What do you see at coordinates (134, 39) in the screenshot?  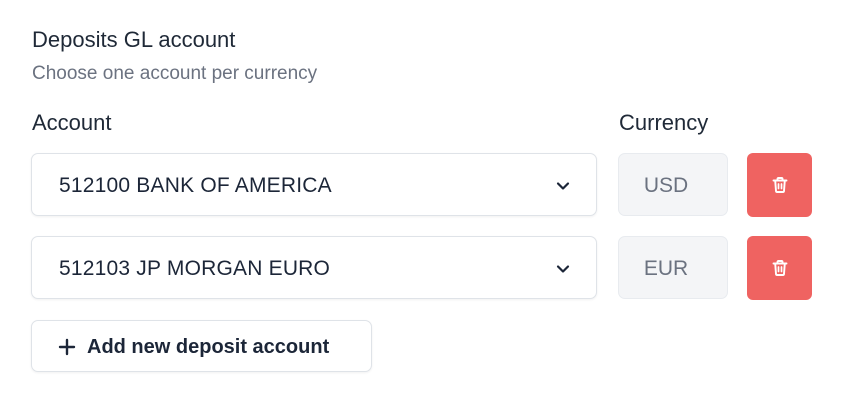 I see `section-title: Deposits GL account` at bounding box center [134, 39].